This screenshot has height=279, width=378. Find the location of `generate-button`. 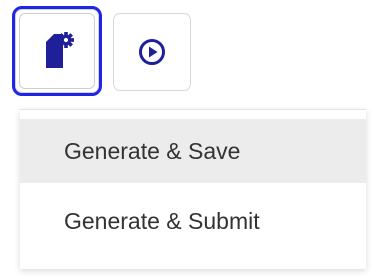

generate-button is located at coordinates (57, 51).